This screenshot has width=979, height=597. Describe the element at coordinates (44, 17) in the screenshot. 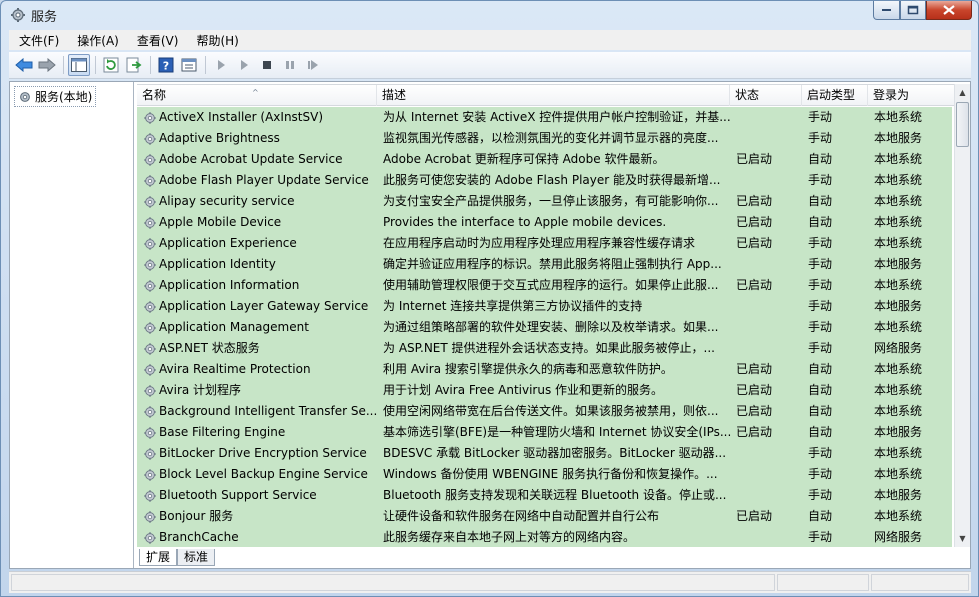

I see `window-title: 服务` at that location.